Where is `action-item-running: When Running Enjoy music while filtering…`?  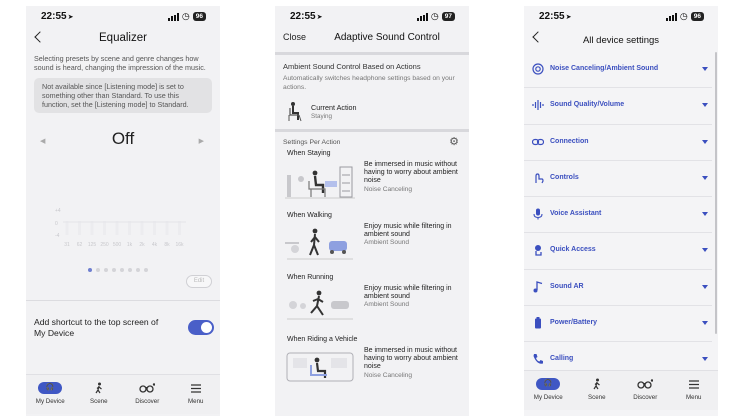 action-item-running: When Running Enjoy music while filtering… is located at coordinates (372, 305).